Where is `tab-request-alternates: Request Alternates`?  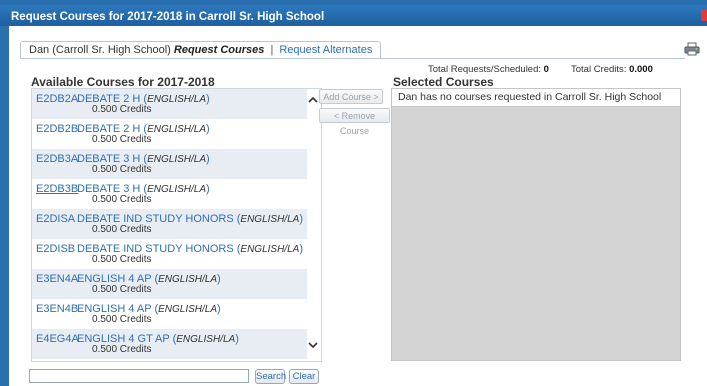
tab-request-alternates: Request Alternates is located at coordinates (325, 50).